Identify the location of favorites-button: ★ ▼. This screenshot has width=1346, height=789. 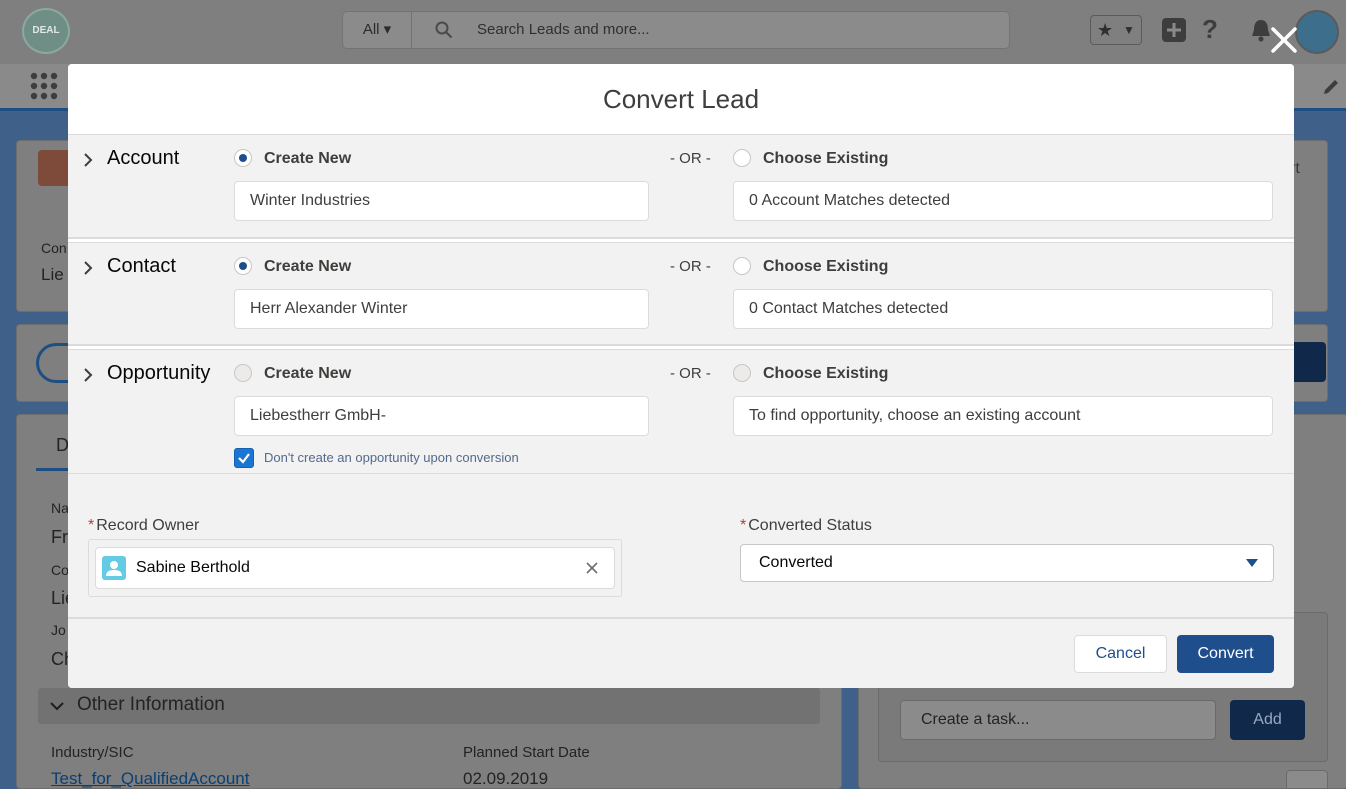
(1116, 30).